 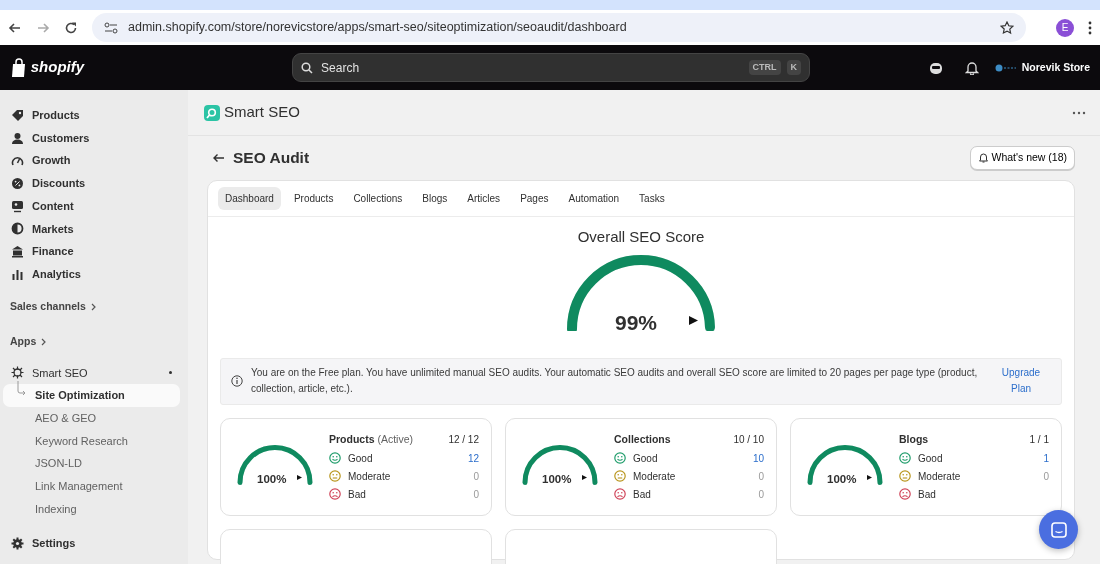 What do you see at coordinates (111, 27) in the screenshot?
I see `site-settings-icon` at bounding box center [111, 27].